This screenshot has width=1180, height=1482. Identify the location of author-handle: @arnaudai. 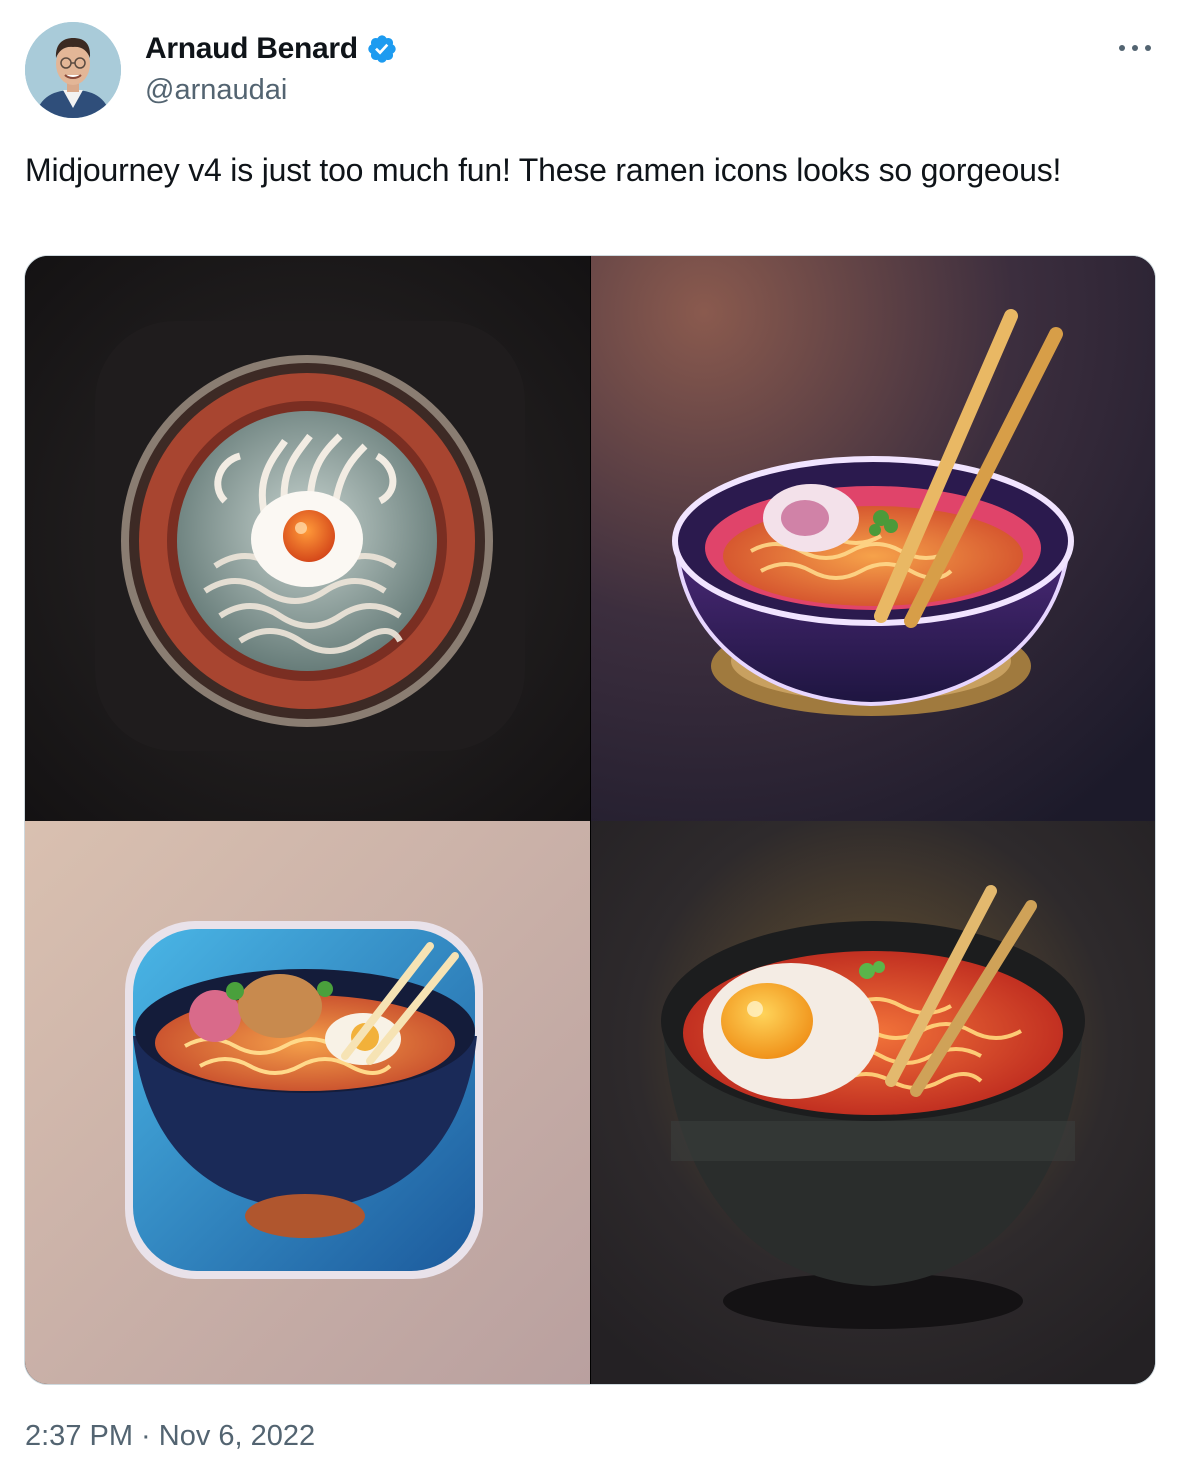
(216, 90).